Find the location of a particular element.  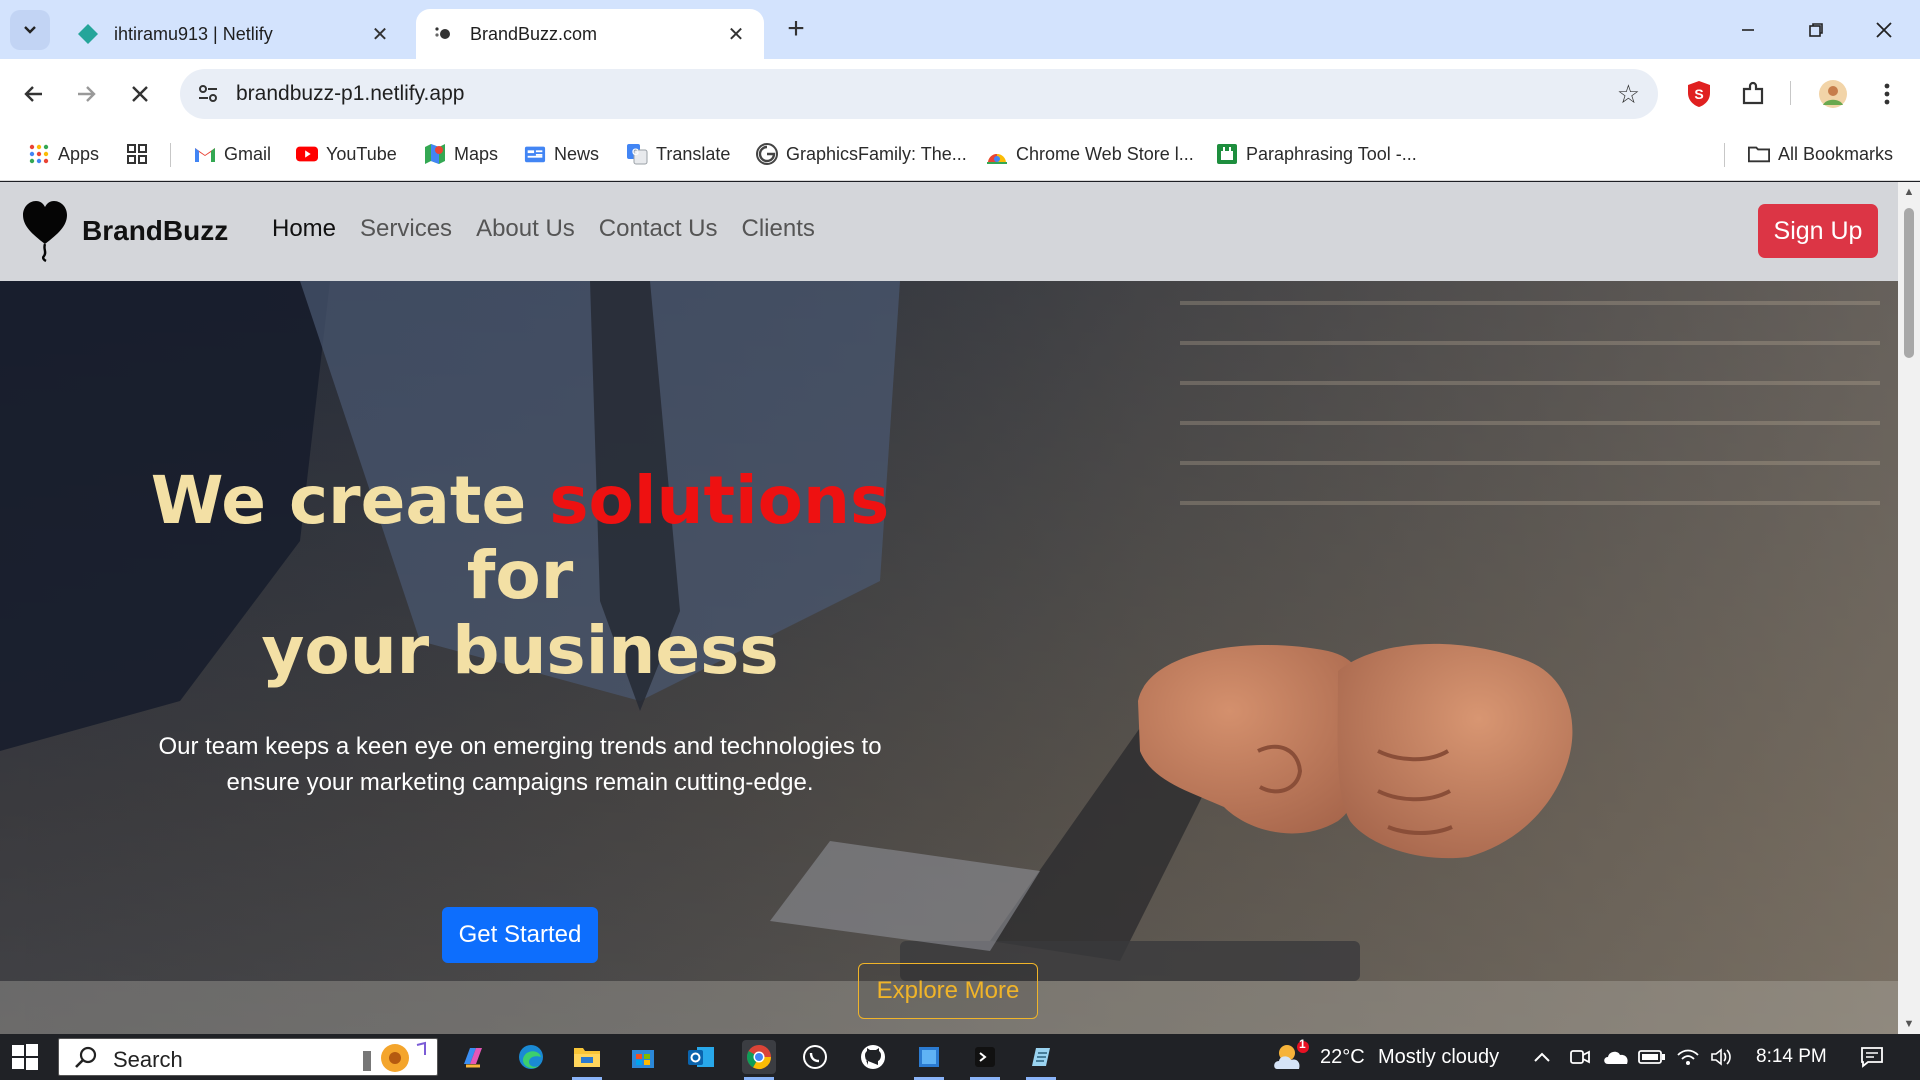

gmail-icon is located at coordinates (205, 154).